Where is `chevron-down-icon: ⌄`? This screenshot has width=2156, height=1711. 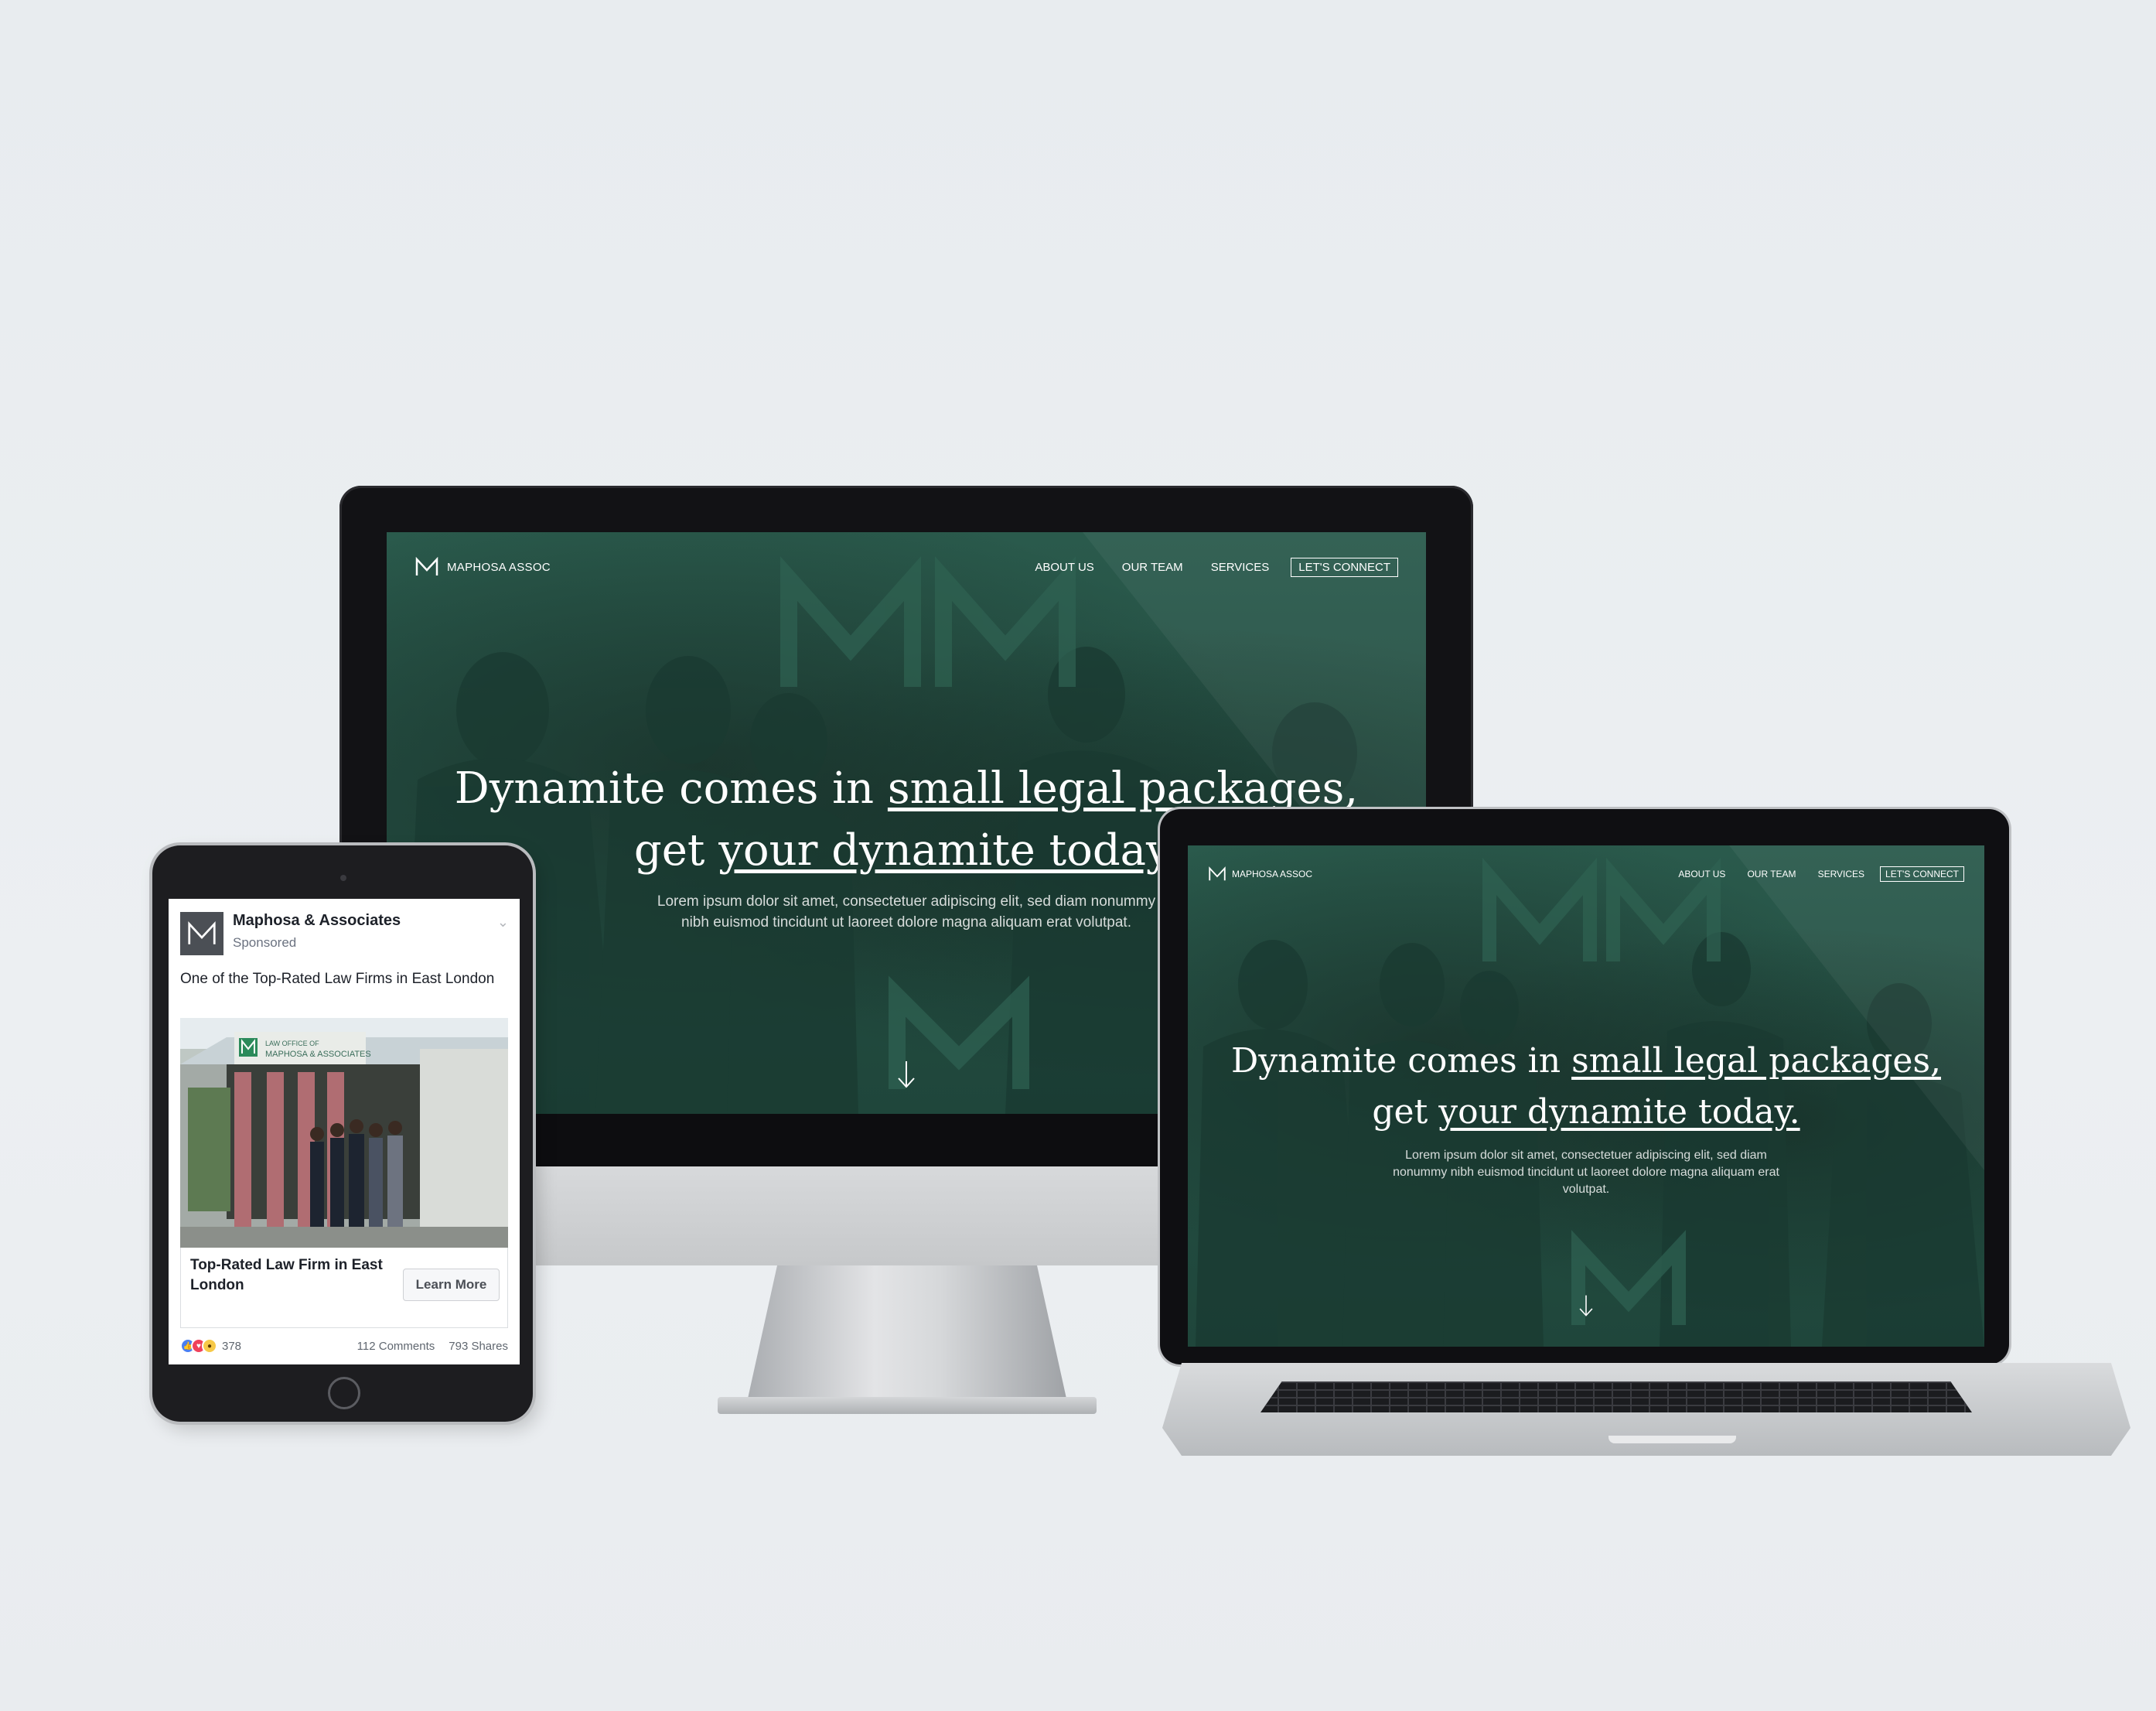 chevron-down-icon: ⌄ is located at coordinates (503, 922).